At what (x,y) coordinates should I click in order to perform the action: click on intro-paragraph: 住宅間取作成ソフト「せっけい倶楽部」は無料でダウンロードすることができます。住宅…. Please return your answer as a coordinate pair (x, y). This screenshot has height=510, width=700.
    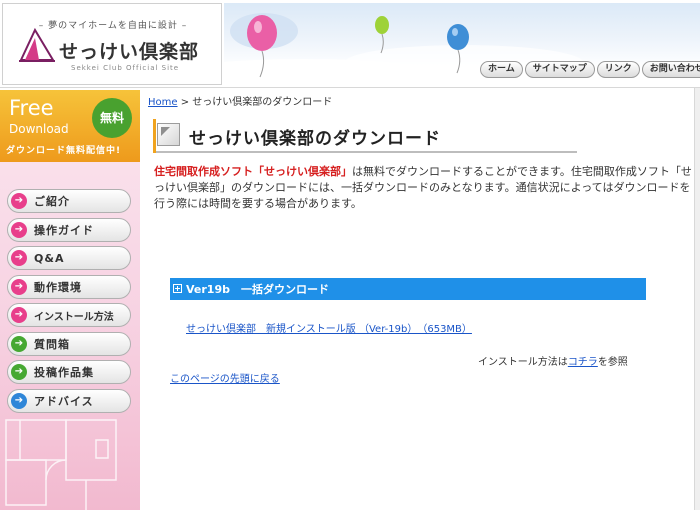
    Looking at the image, I should click on (423, 188).